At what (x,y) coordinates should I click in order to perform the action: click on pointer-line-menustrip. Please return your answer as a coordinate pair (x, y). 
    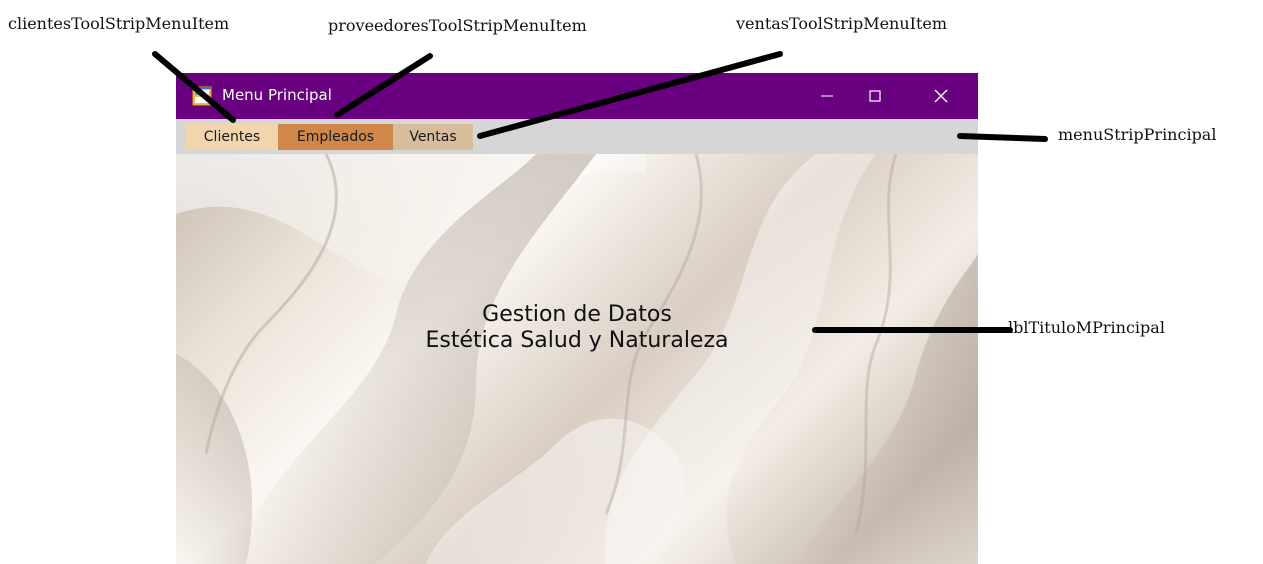
    Looking at the image, I should click on (1002, 137).